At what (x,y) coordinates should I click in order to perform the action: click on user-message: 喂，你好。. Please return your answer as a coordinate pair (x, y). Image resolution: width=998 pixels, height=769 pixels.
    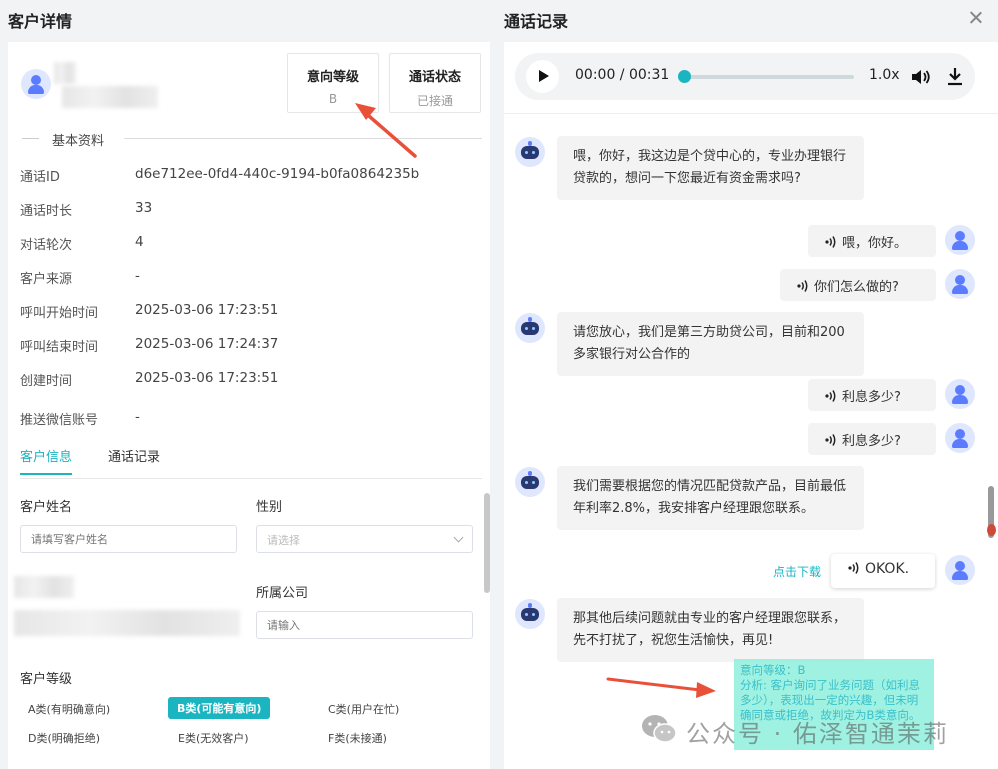
    Looking at the image, I should click on (872, 241).